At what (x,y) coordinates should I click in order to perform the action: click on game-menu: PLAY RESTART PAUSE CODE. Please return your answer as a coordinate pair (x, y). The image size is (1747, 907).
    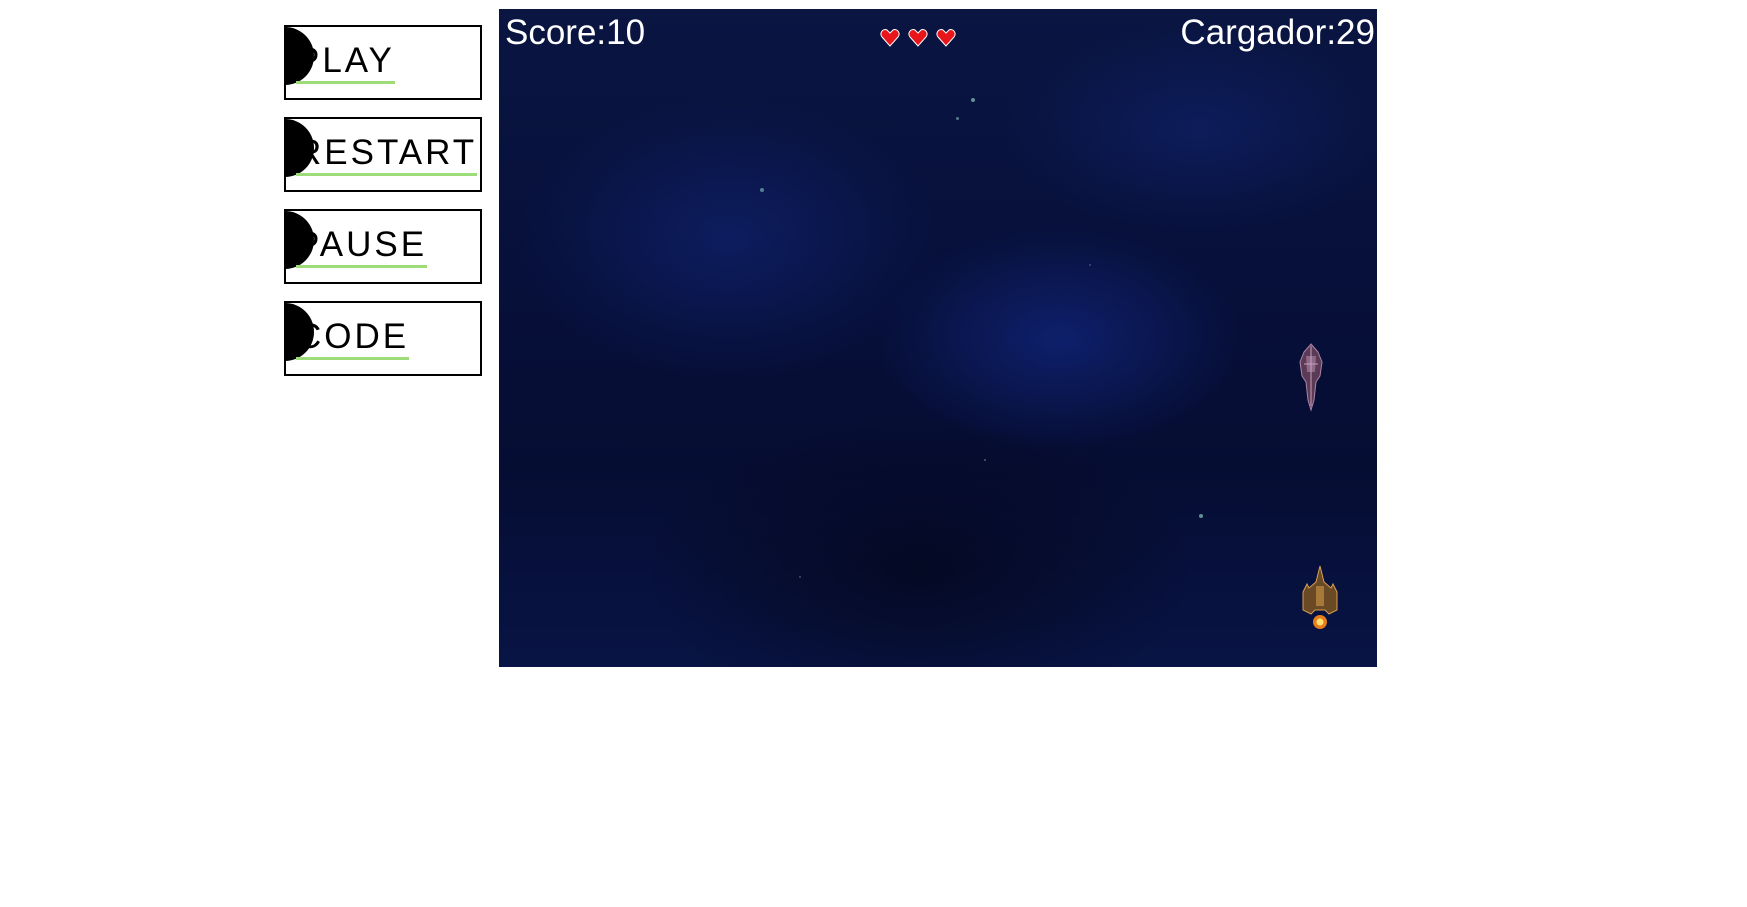
    Looking at the image, I should click on (383, 209).